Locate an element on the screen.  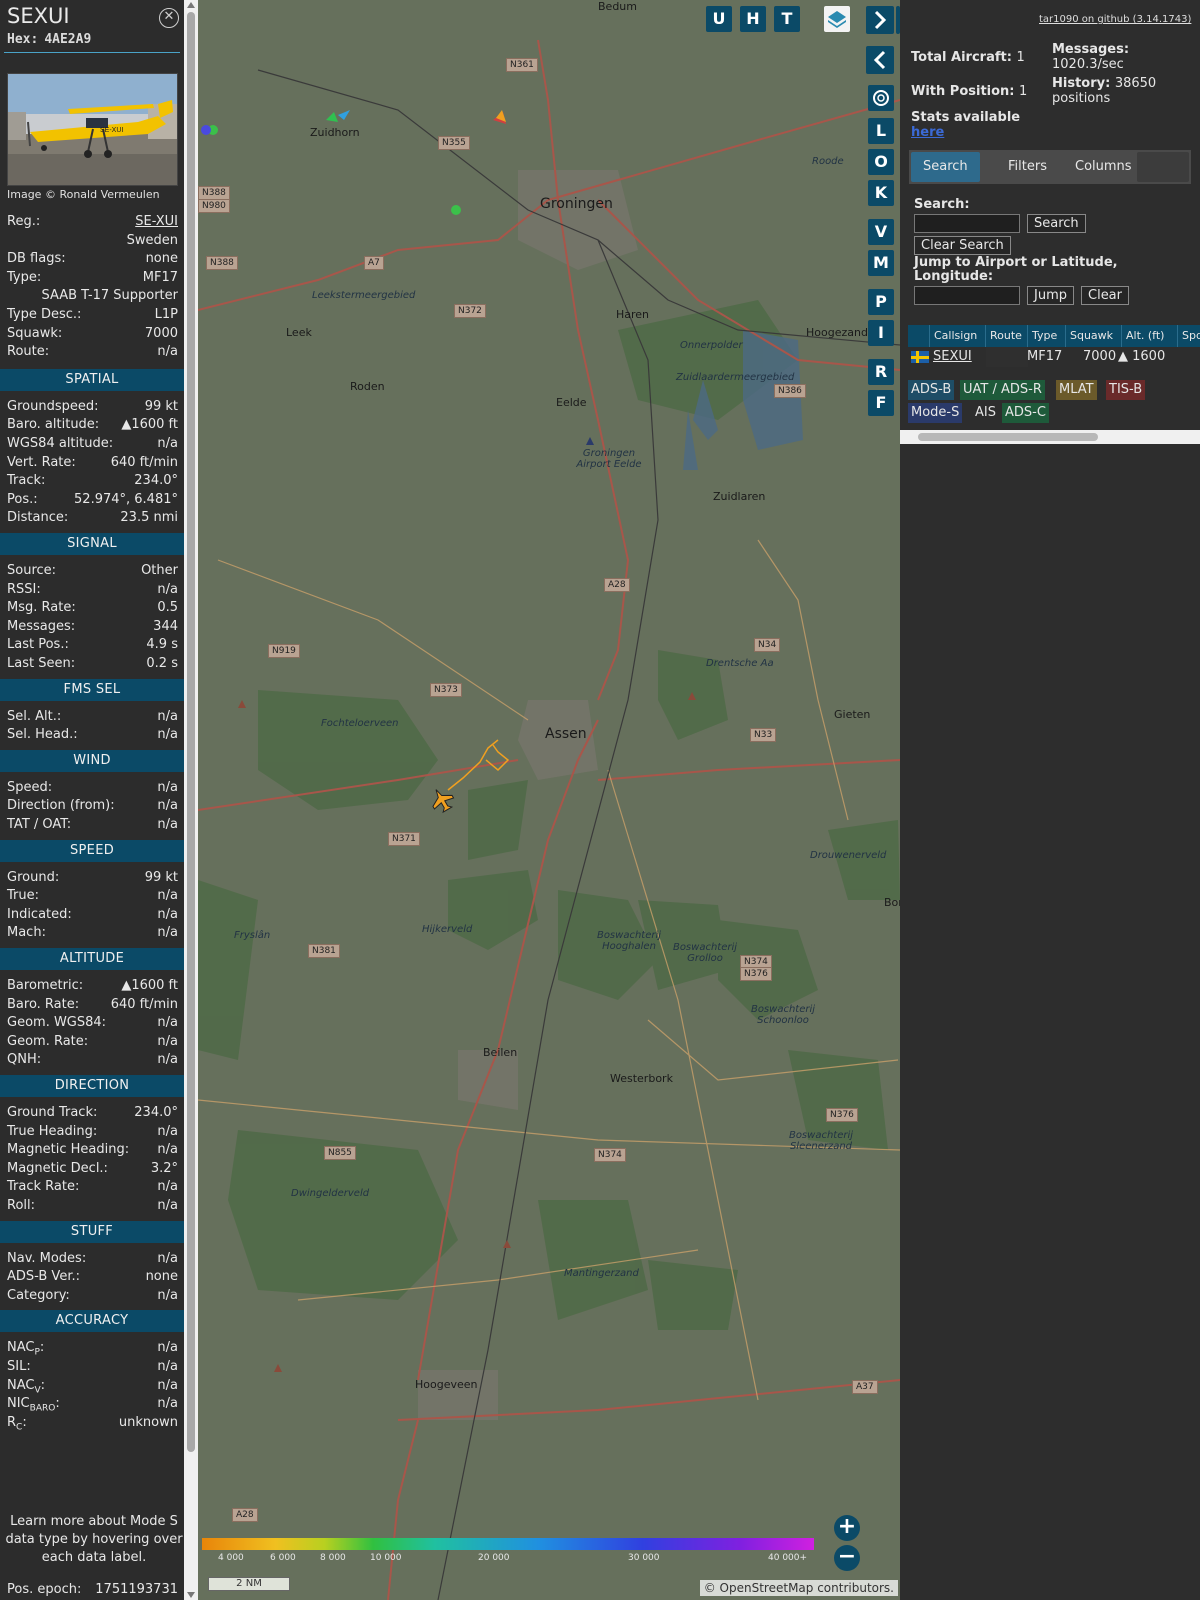
map-town-label: Bor is located at coordinates (892, 902).